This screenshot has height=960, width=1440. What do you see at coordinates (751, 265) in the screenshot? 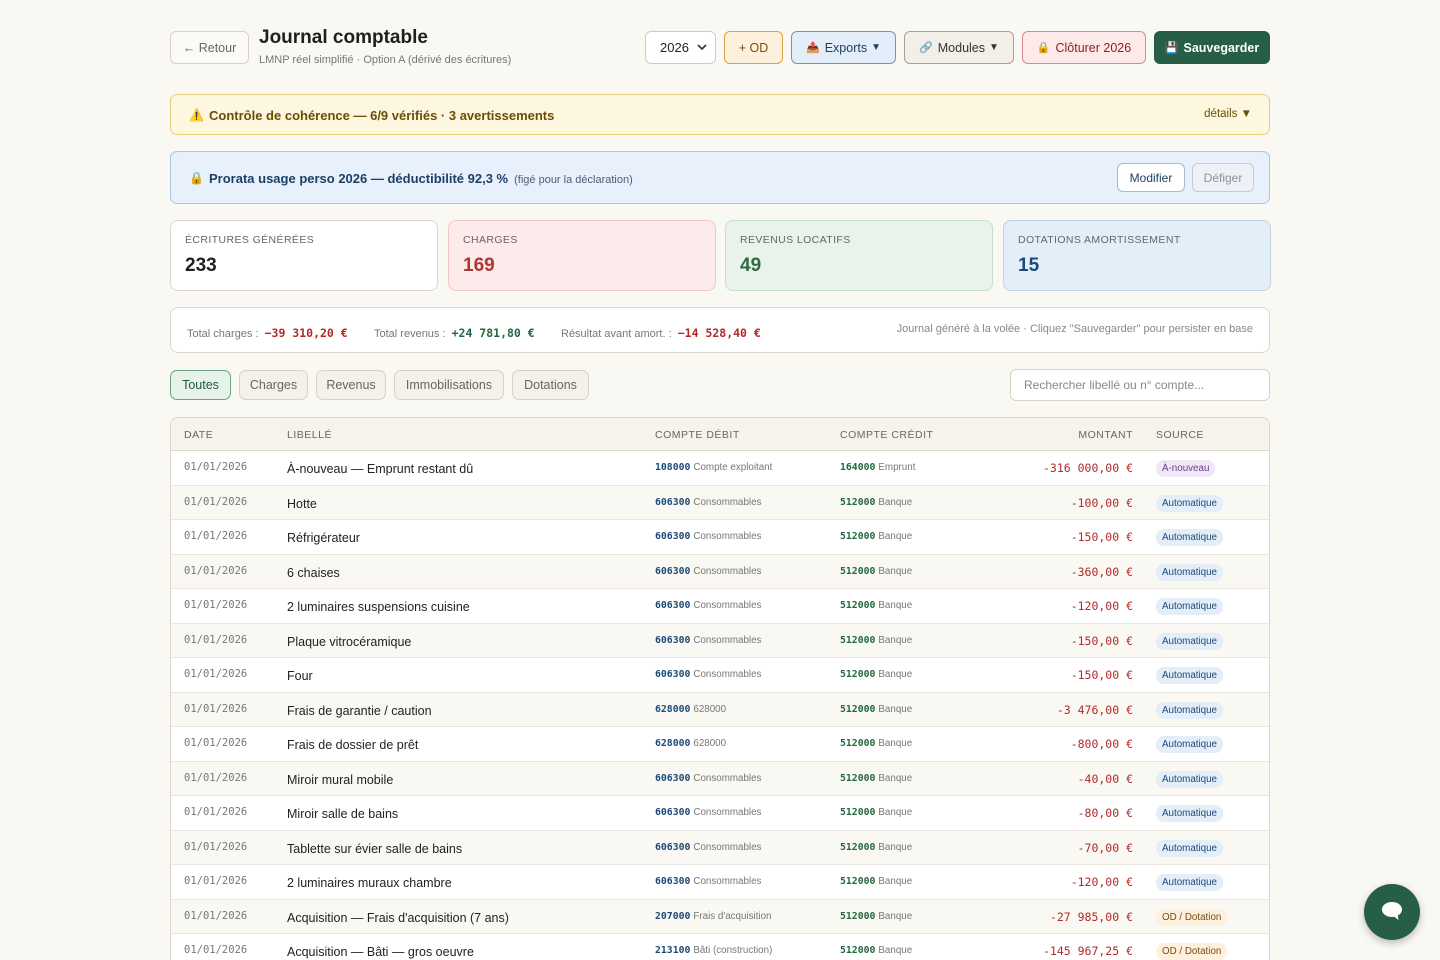
I see `stat-value: 49` at bounding box center [751, 265].